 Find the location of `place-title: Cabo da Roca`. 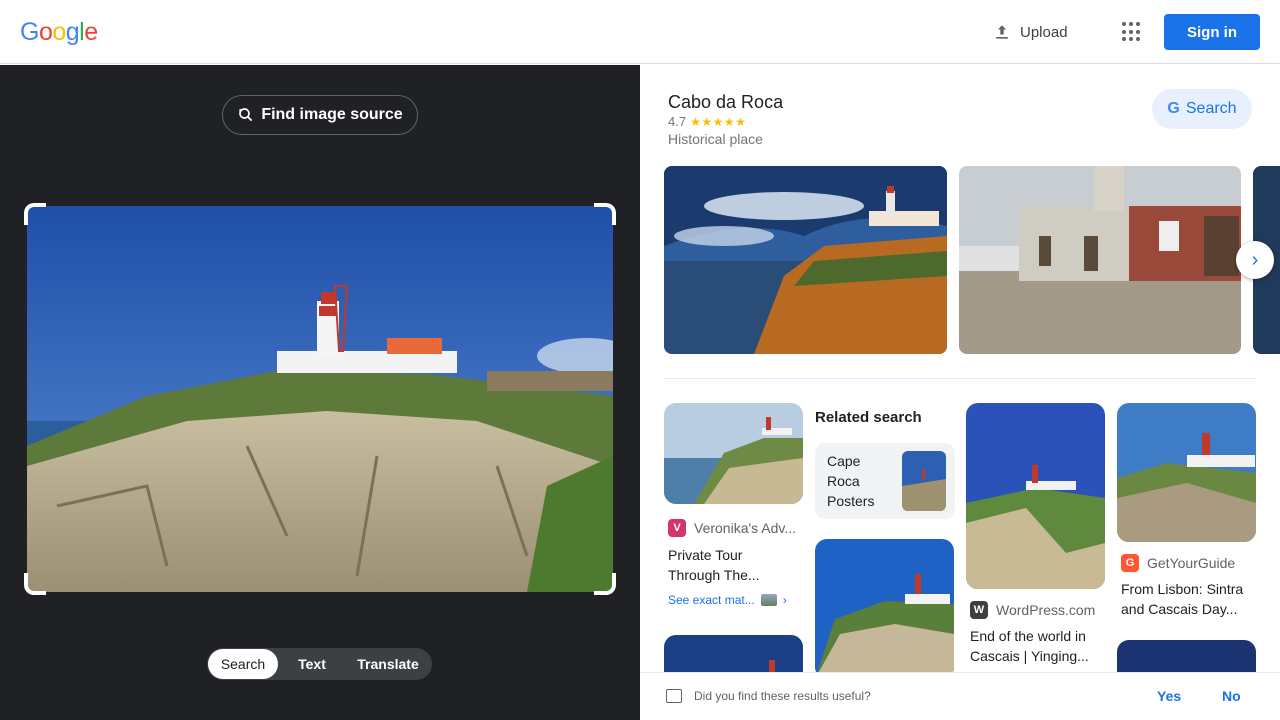

place-title: Cabo da Roca is located at coordinates (725, 102).